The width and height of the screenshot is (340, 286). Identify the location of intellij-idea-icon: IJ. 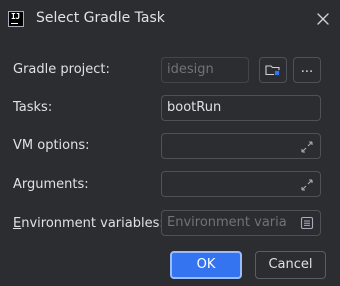
(16, 19).